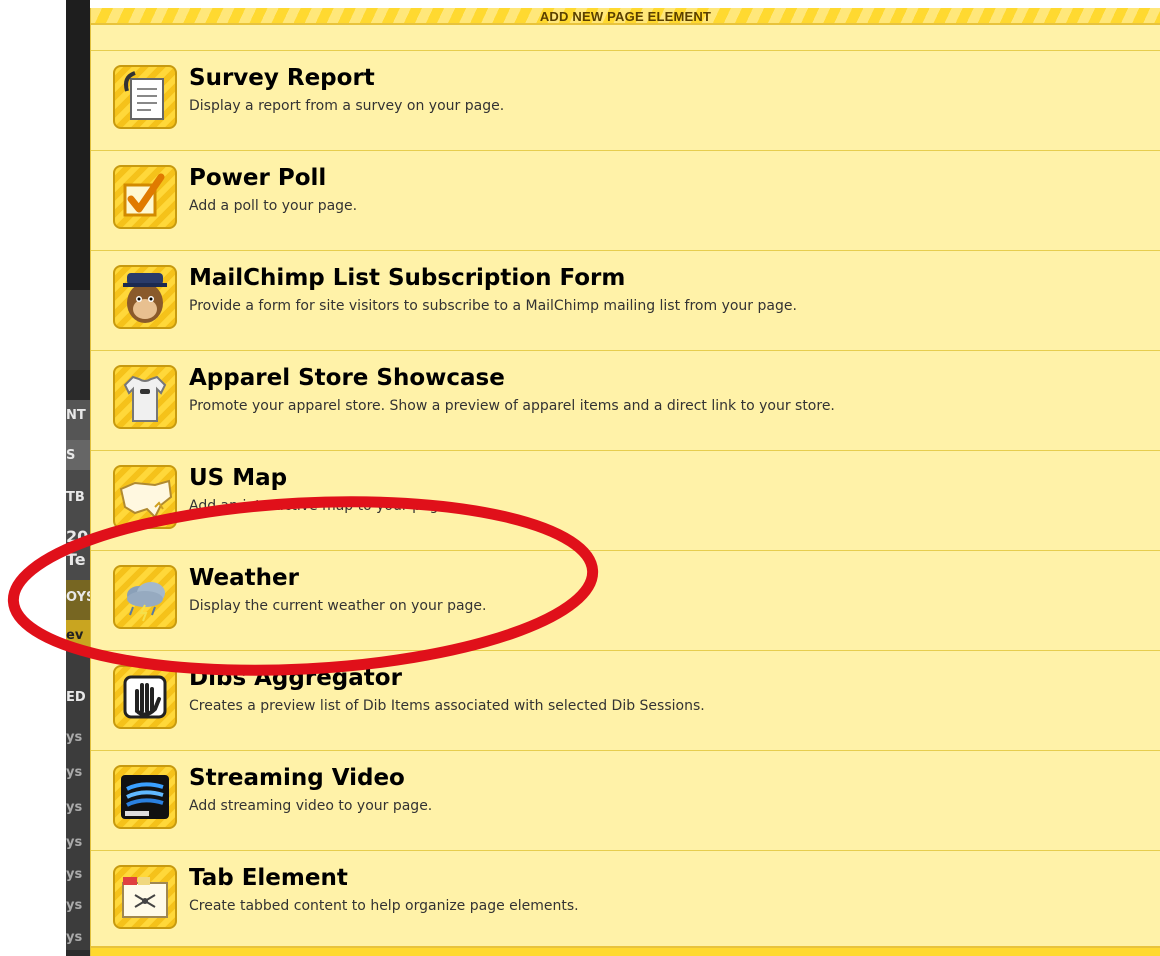 The height and width of the screenshot is (956, 1160). I want to click on element-title: MailChimp List Subscription Form, so click(407, 278).